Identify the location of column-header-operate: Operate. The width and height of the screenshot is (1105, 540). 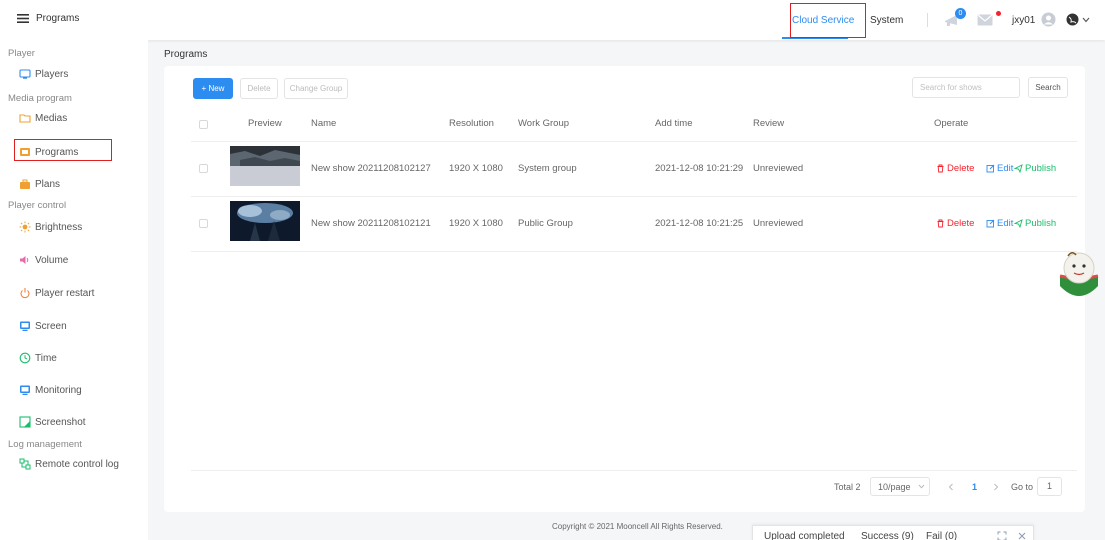
(951, 123).